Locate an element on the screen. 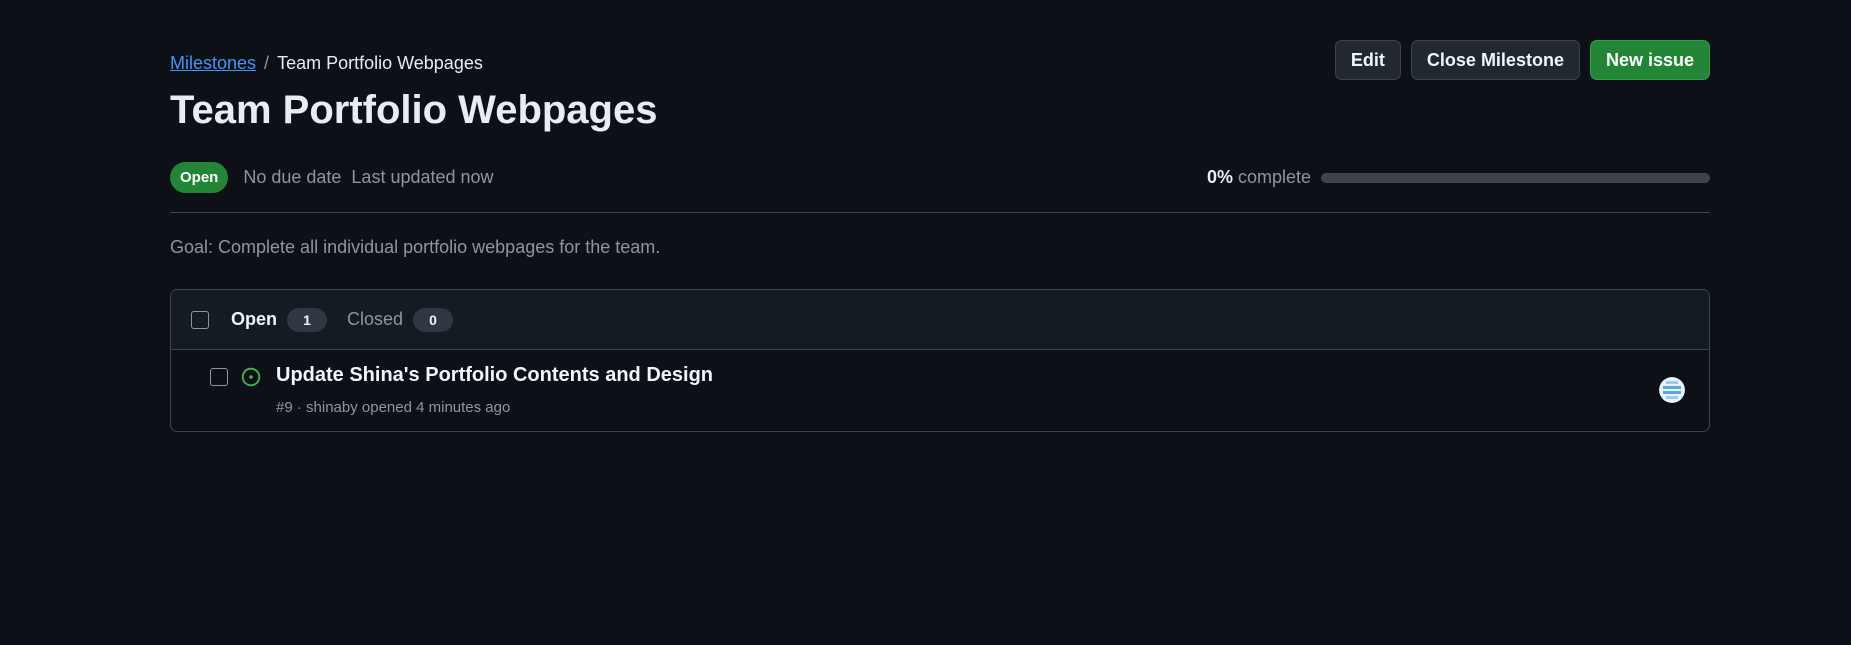  tab-open-label: Open is located at coordinates (254, 319).